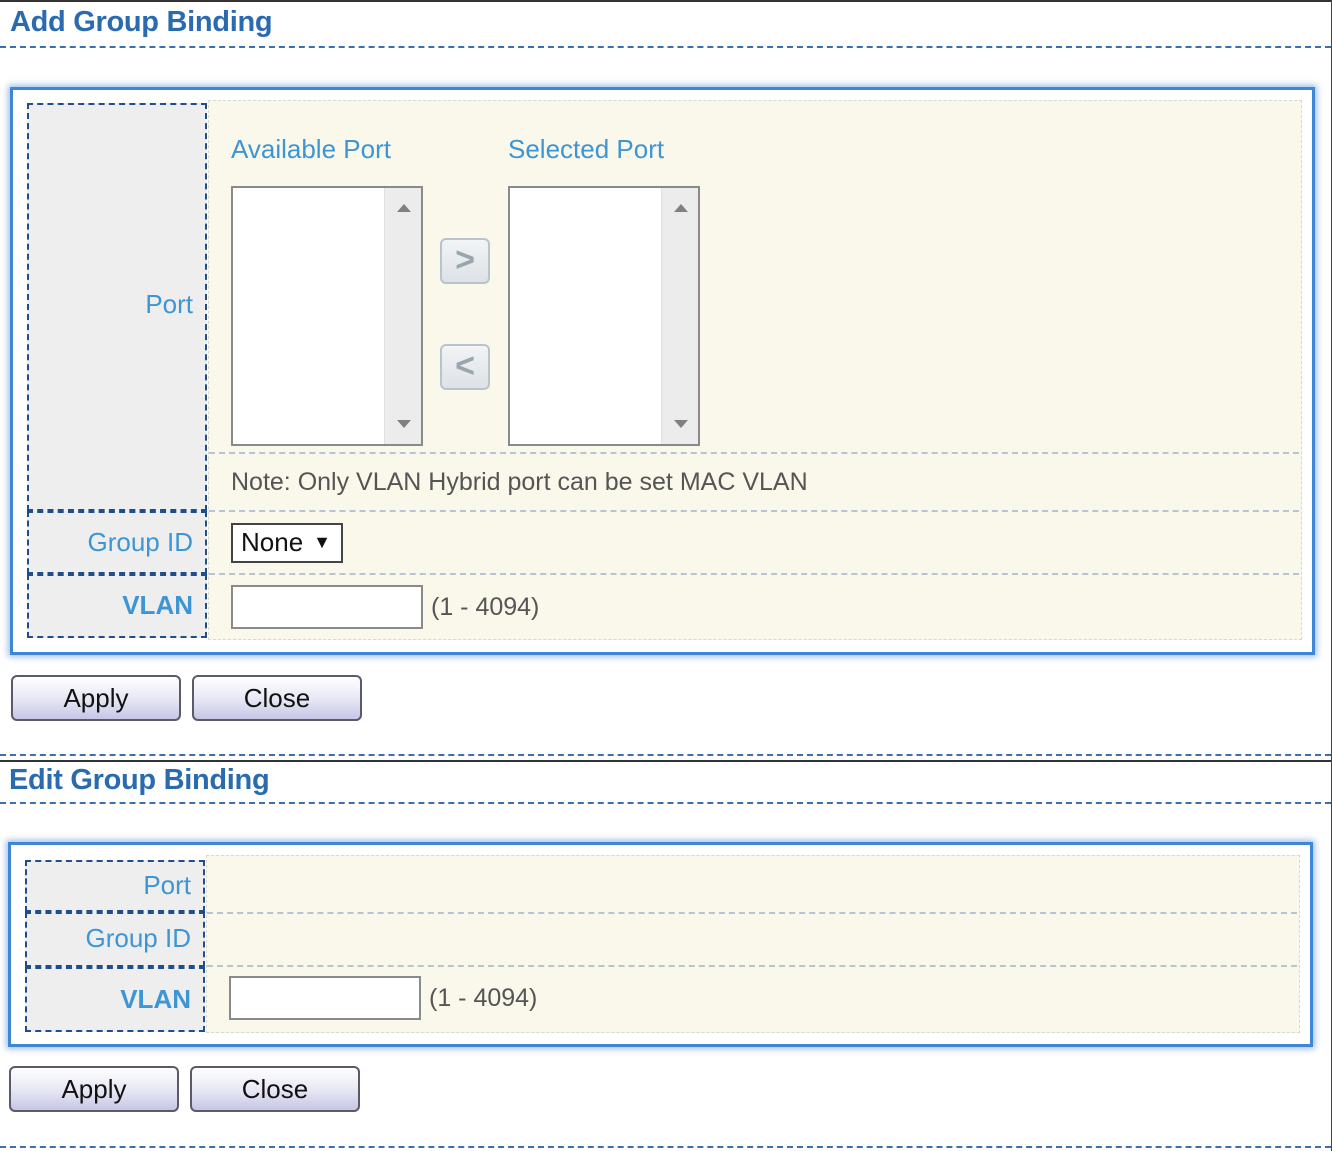 Image resolution: width=1332 pixels, height=1151 pixels. I want to click on move-left-button: <, so click(465, 367).